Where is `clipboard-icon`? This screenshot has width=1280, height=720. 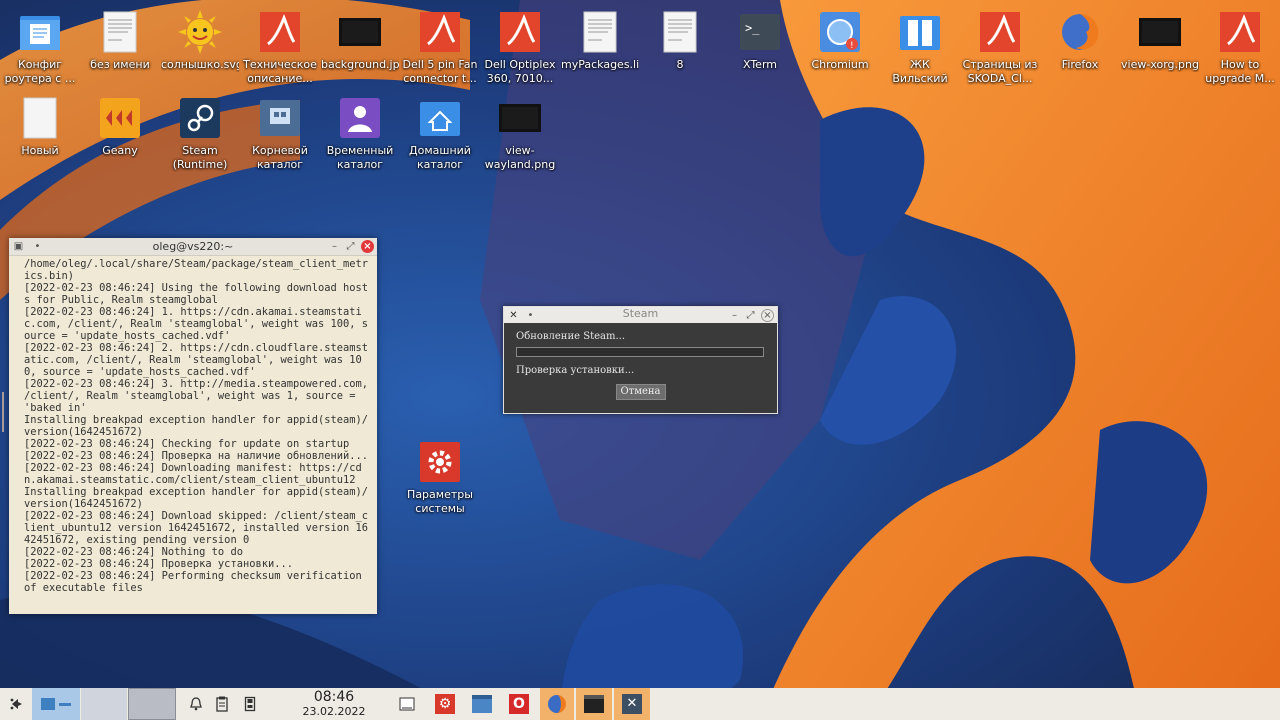 clipboard-icon is located at coordinates (222, 704).